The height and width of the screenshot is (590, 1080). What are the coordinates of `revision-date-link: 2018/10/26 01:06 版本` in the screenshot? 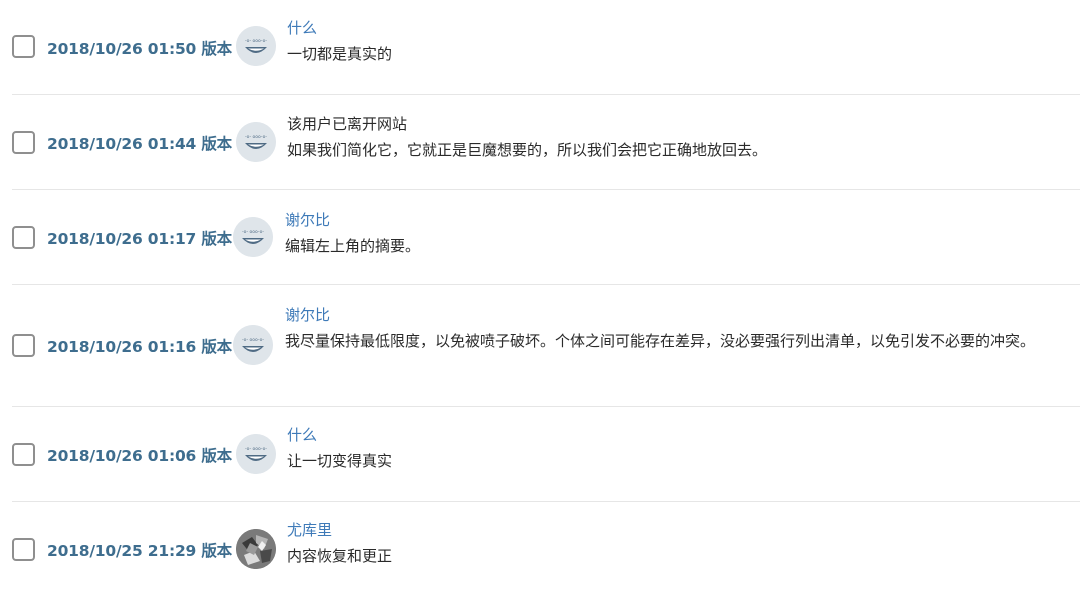 It's located at (139, 455).